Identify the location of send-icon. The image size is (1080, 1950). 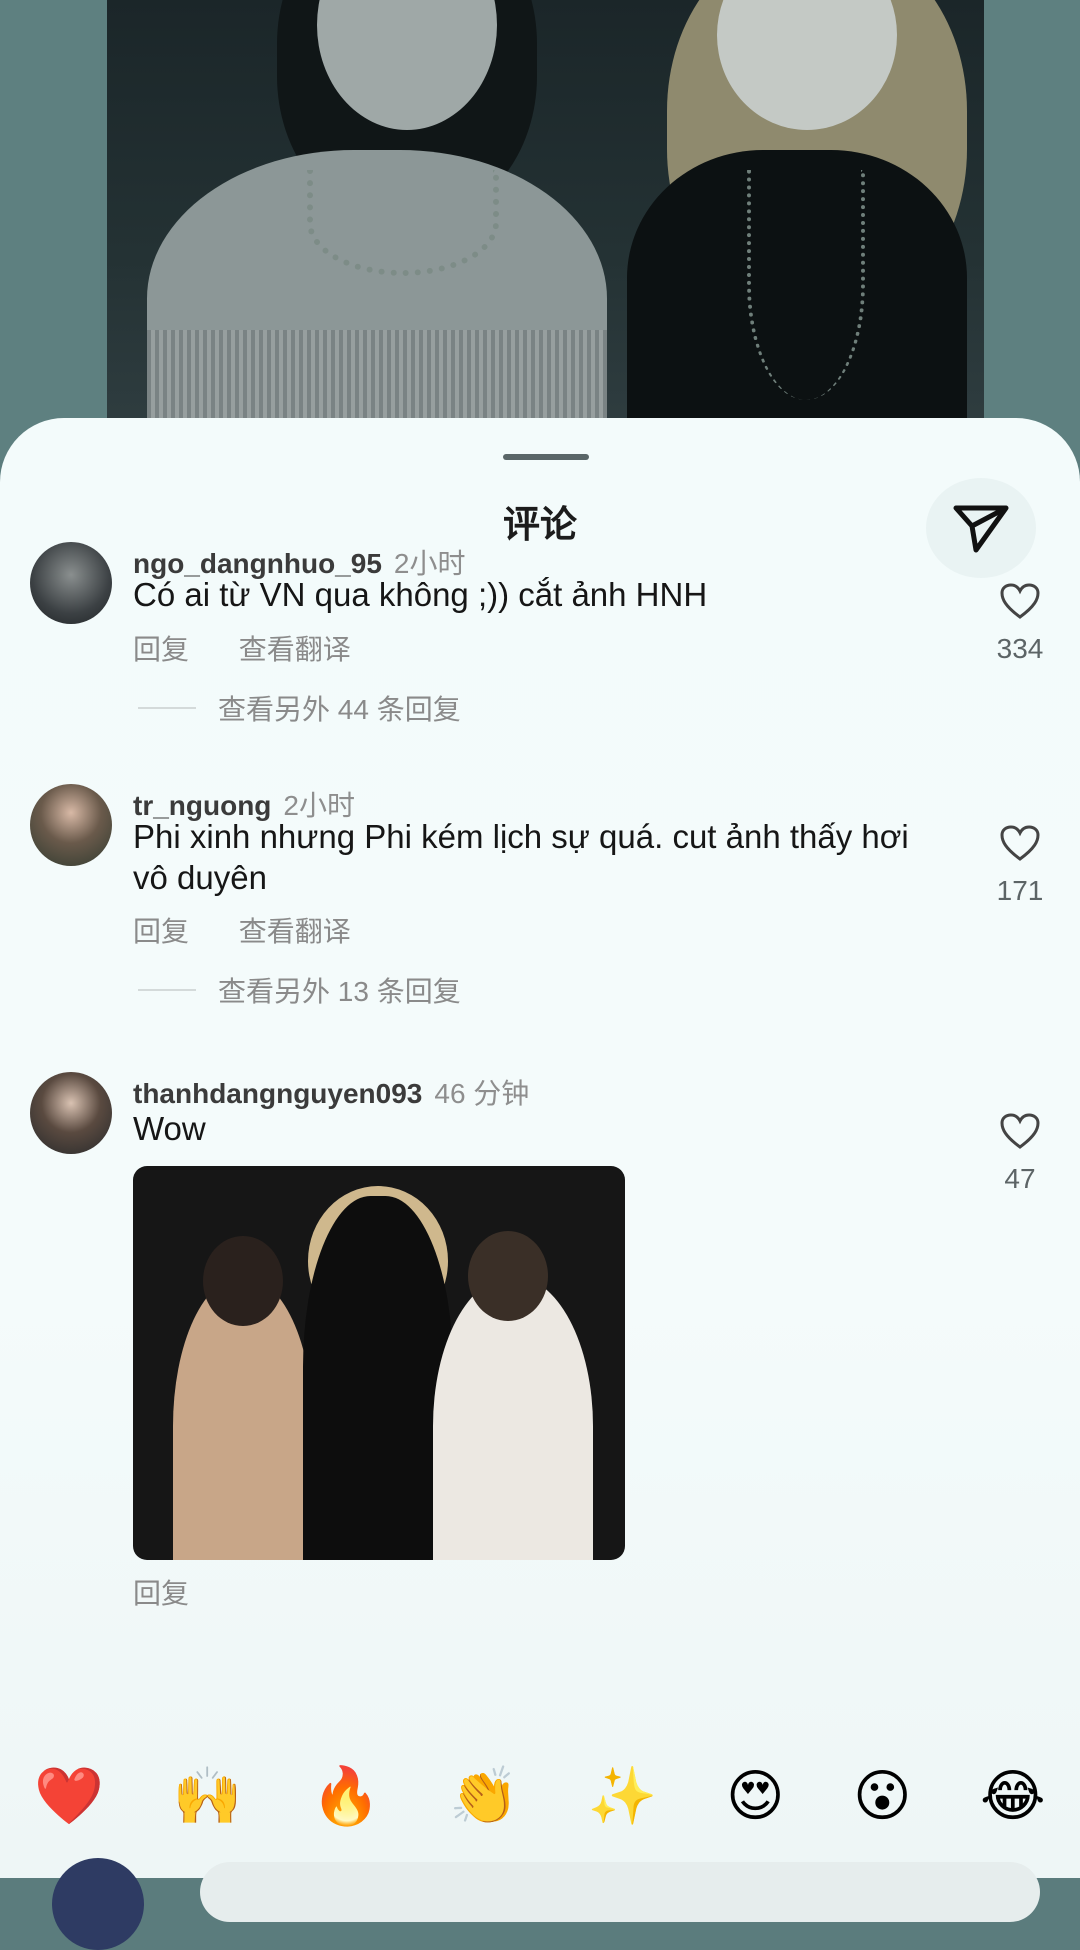
(981, 529).